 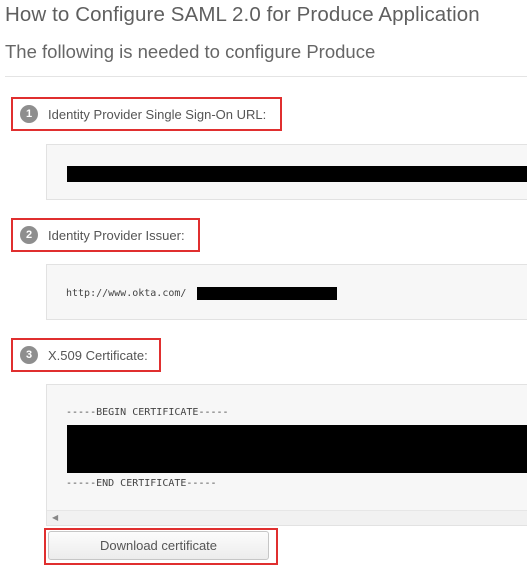 What do you see at coordinates (126, 293) in the screenshot?
I see `issuer-value: http://www.okta.com/` at bounding box center [126, 293].